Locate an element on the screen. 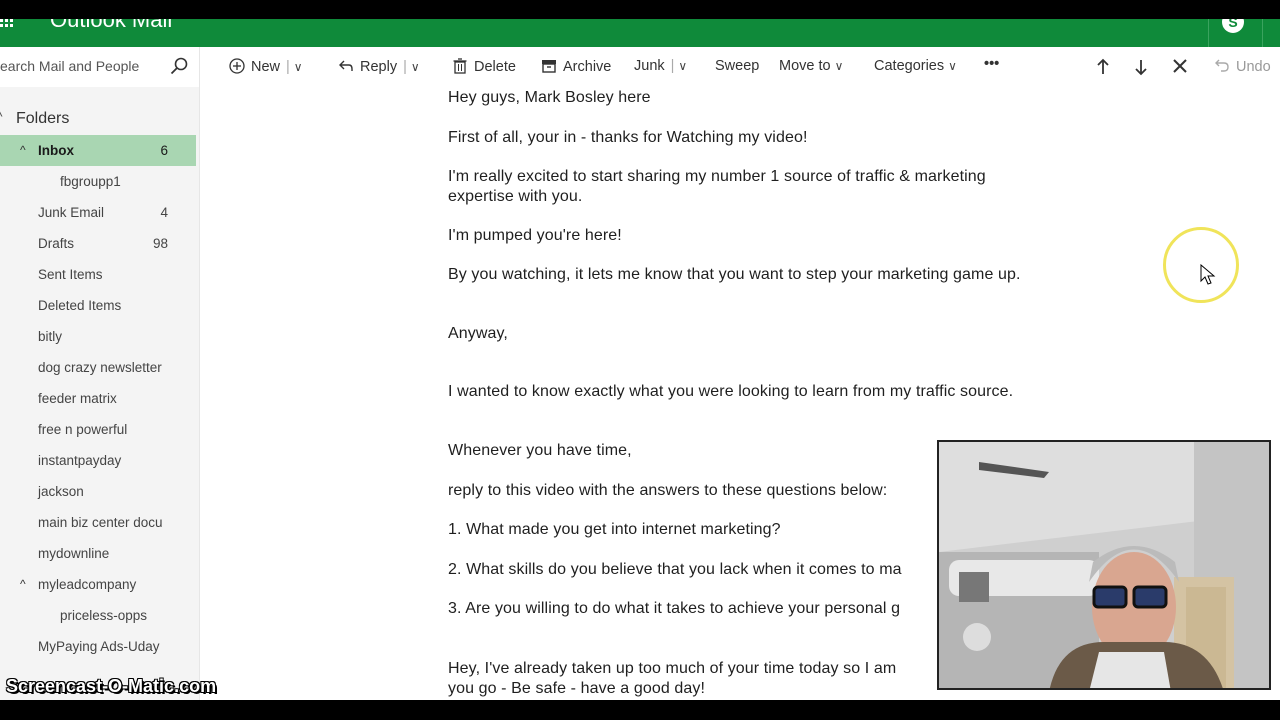 The height and width of the screenshot is (720, 1280). folder-label: Drafts is located at coordinates (56, 243).